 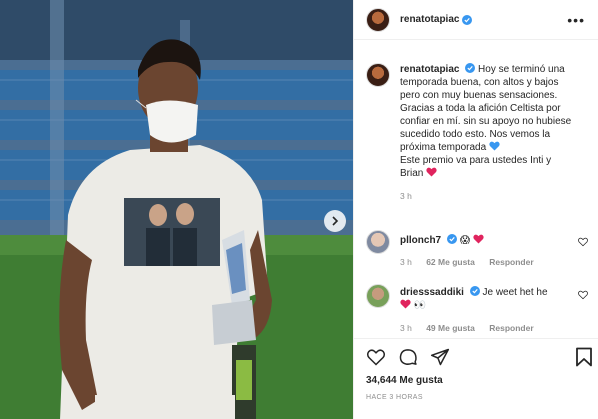 What do you see at coordinates (497, 196) in the screenshot?
I see `caption-meta: 3 h` at bounding box center [497, 196].